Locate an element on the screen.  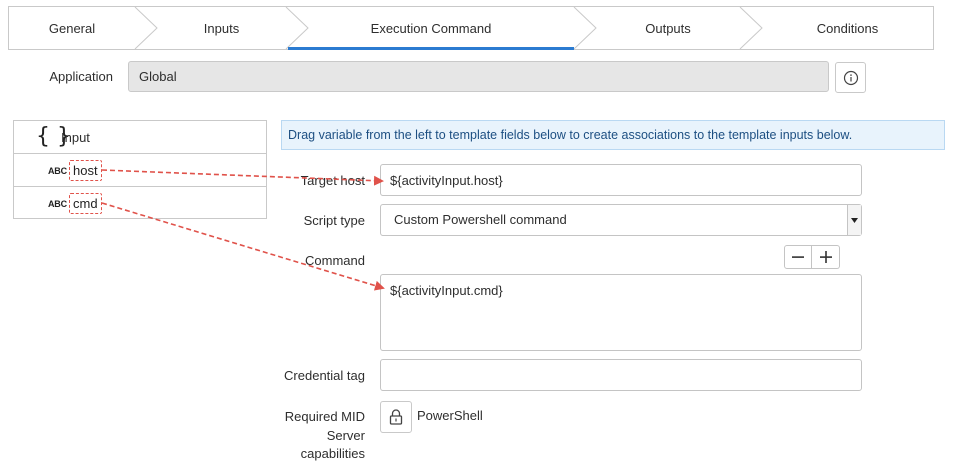
increase-rows-button is located at coordinates (826, 257).